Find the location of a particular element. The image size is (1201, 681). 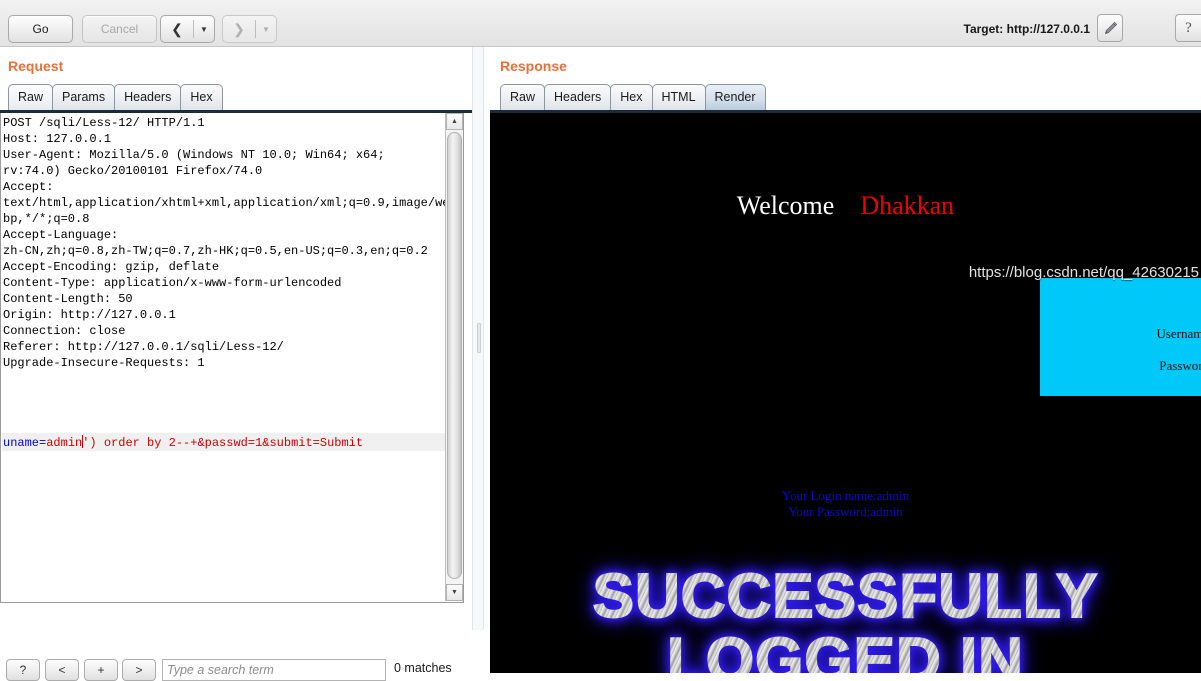

chevron-right-icon: ❯ is located at coordinates (239, 29).